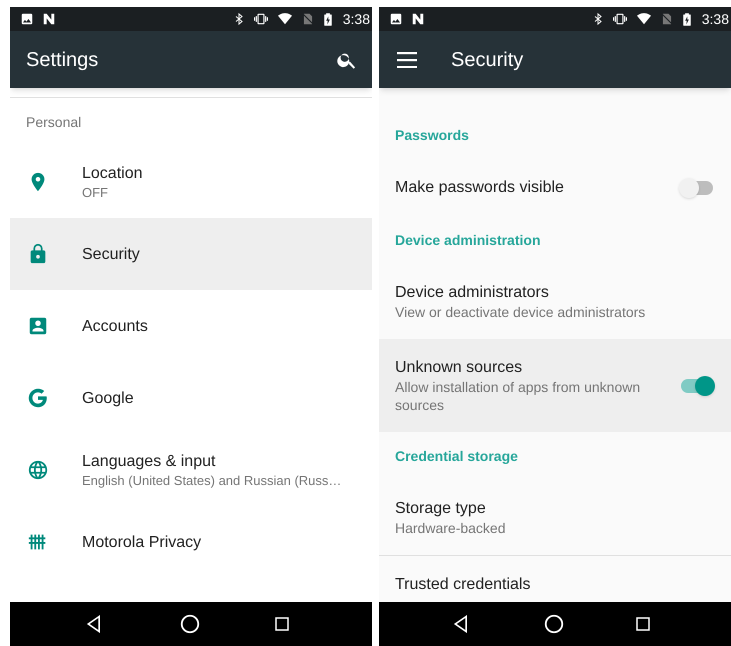 The image size is (731, 646). What do you see at coordinates (142, 542) in the screenshot?
I see `item-title: Motorola Privacy` at bounding box center [142, 542].